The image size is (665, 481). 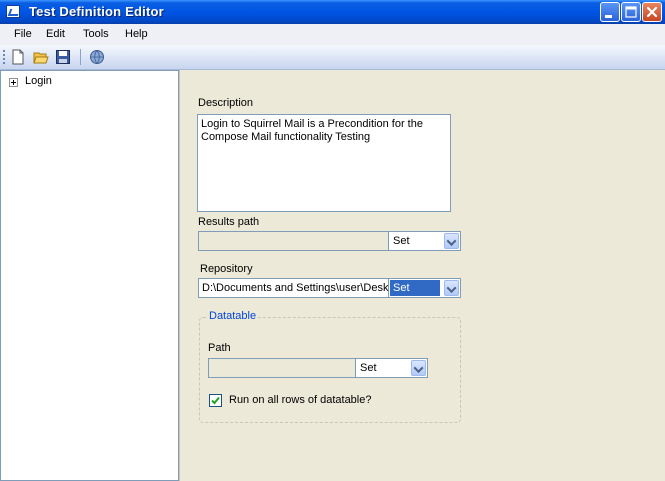 I want to click on tree-node-login: Login, so click(x=38, y=81).